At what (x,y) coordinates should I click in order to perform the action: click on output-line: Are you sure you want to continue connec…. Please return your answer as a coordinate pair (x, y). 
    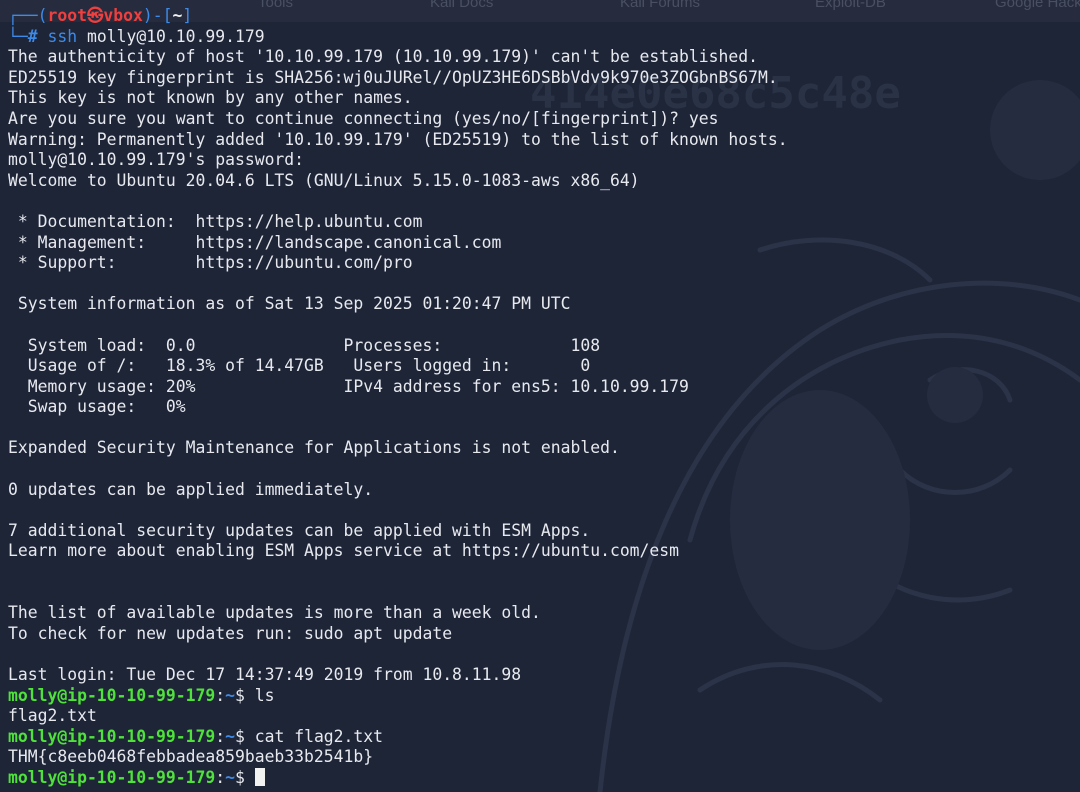
    Looking at the image, I should click on (363, 118).